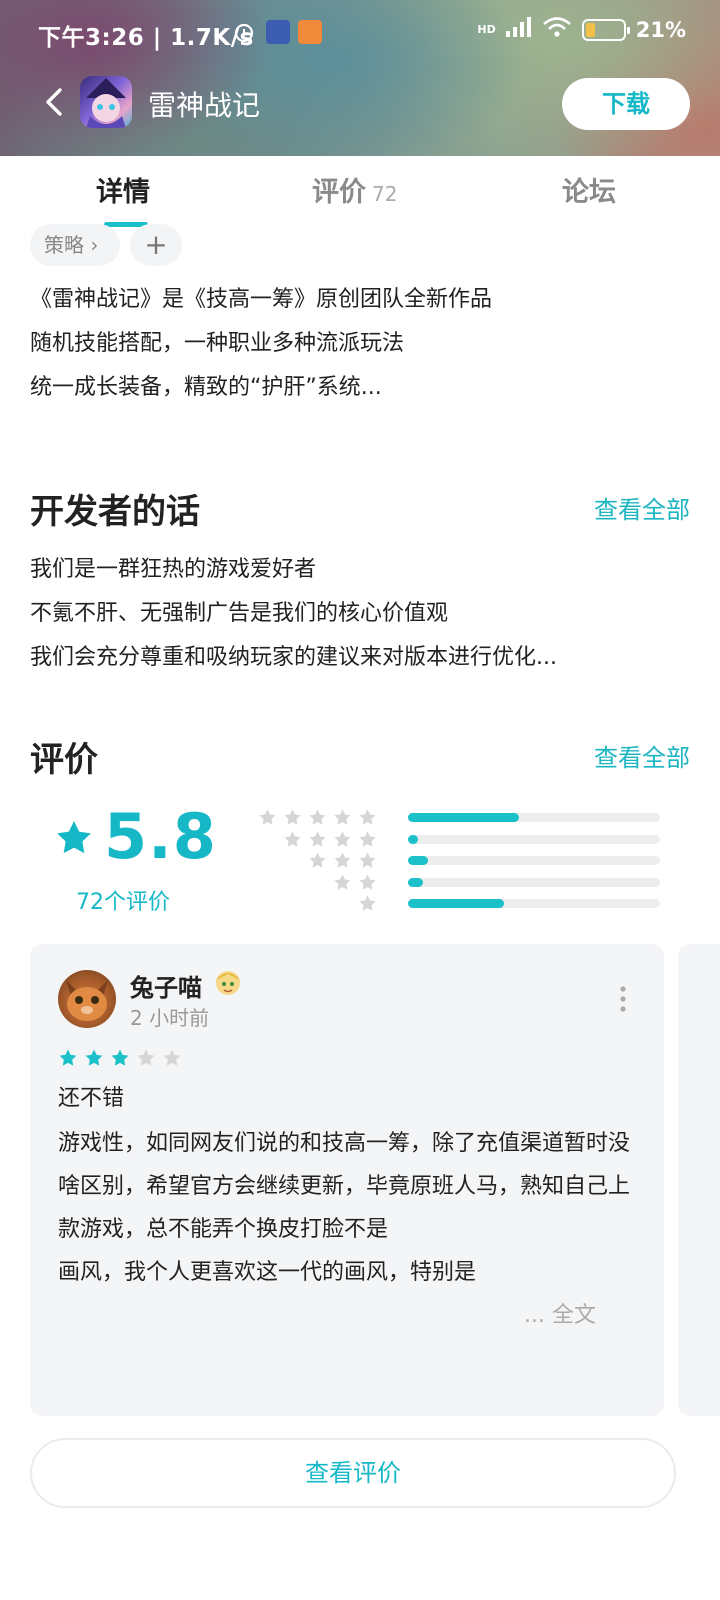  I want to click on tab-reviews-label: 评价, so click(339, 192).